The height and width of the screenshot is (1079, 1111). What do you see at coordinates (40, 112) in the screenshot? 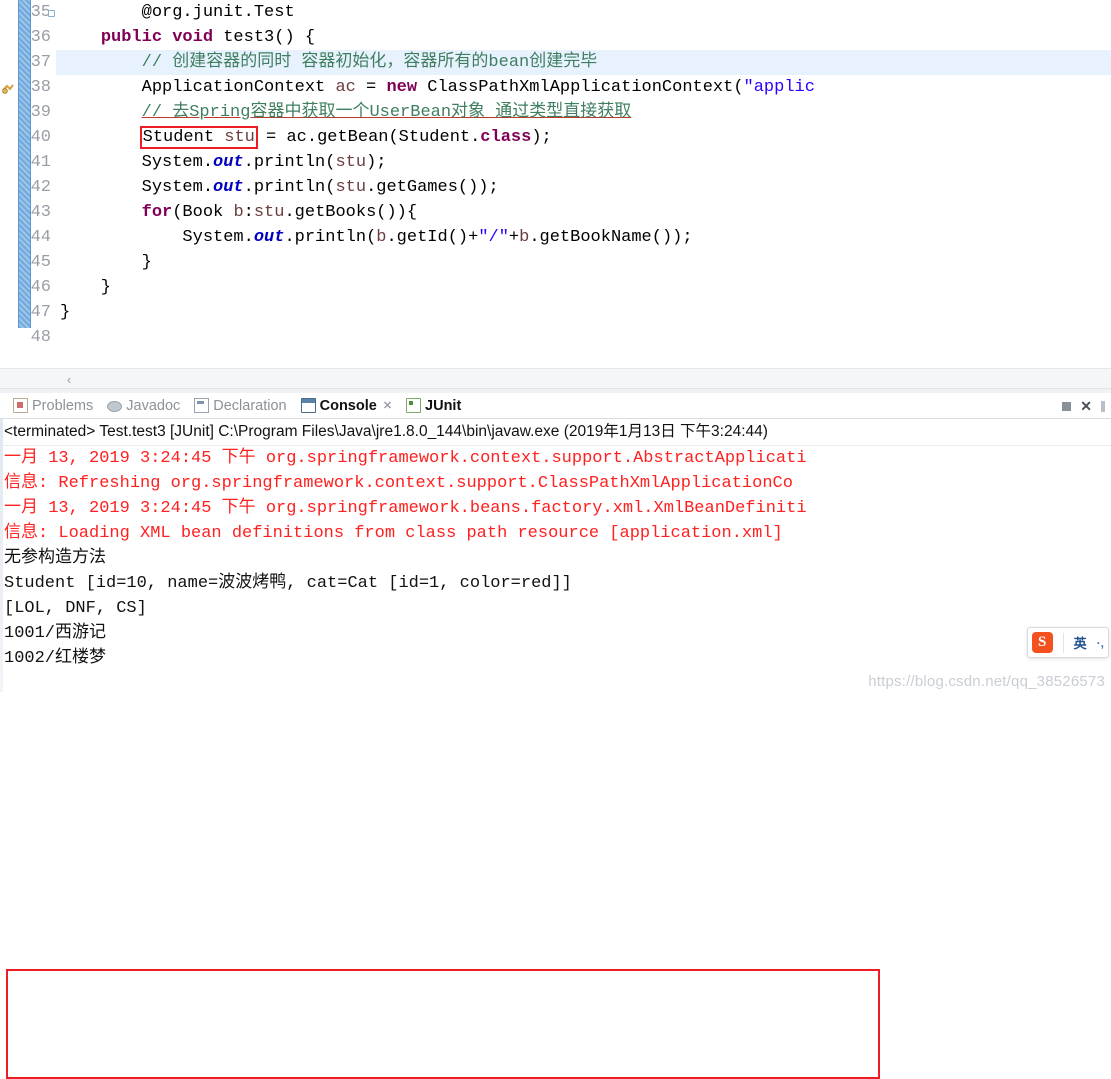
I see `line-number: 39` at bounding box center [40, 112].